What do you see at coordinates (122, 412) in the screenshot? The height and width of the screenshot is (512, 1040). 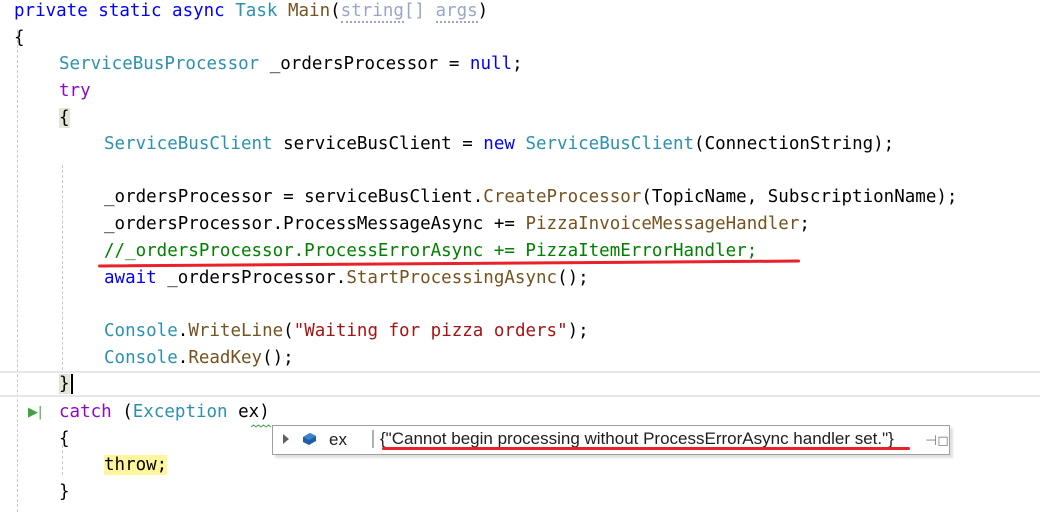 I see `code-text: (` at bounding box center [122, 412].